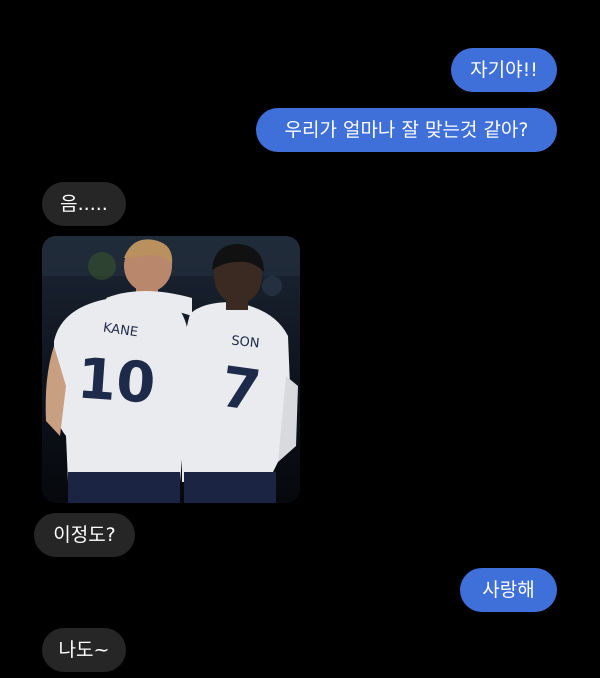  What do you see at coordinates (84, 650) in the screenshot?
I see `message-bubble-incoming: 나도~` at bounding box center [84, 650].